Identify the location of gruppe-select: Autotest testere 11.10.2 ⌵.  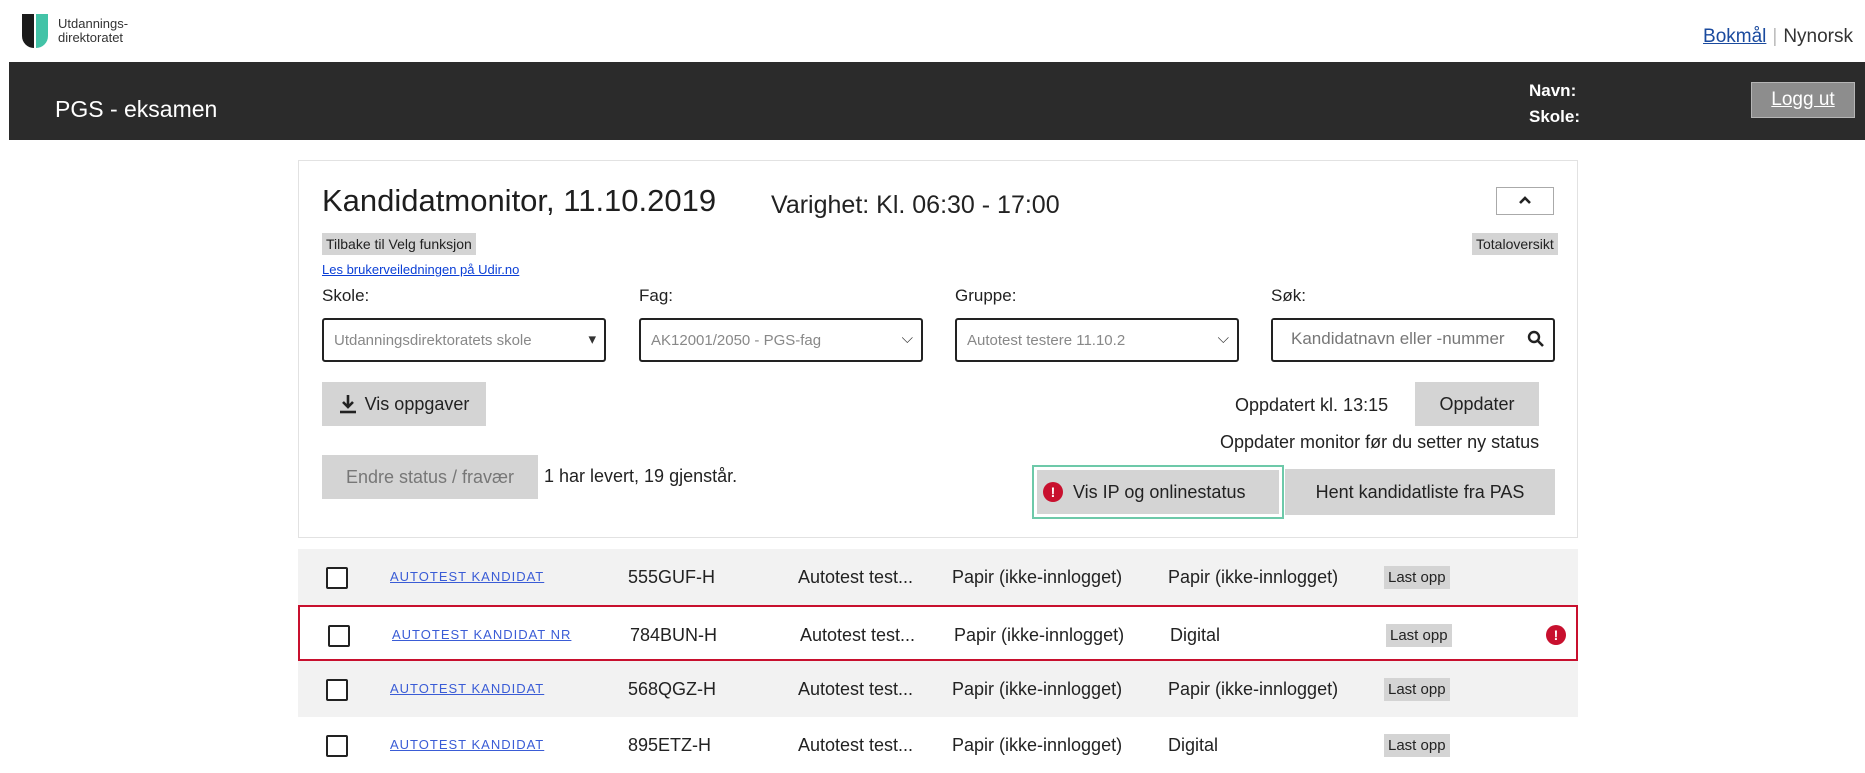
(1097, 340).